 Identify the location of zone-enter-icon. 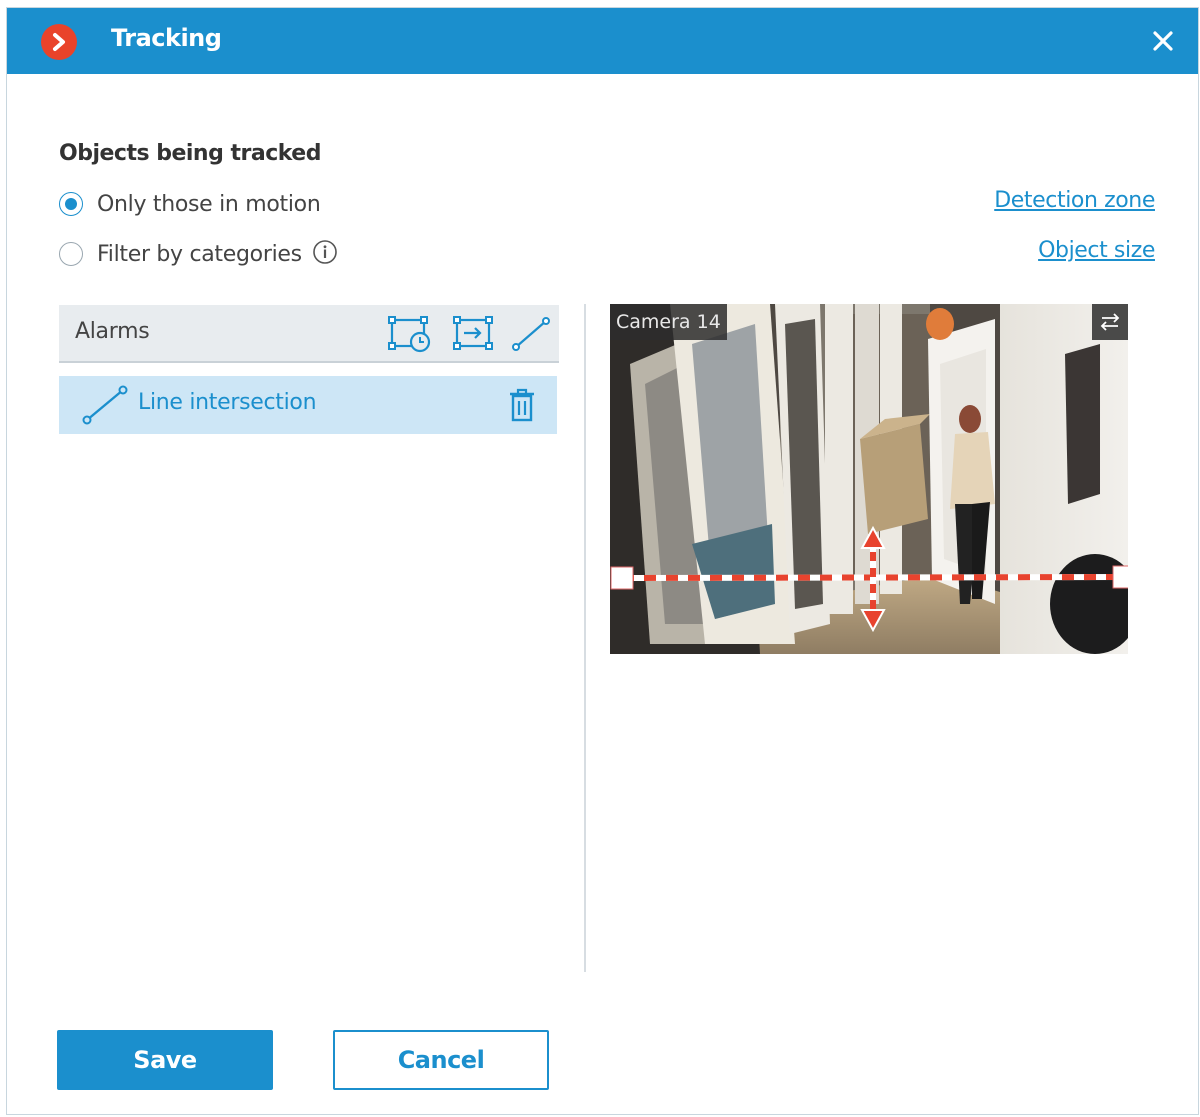
(474, 336).